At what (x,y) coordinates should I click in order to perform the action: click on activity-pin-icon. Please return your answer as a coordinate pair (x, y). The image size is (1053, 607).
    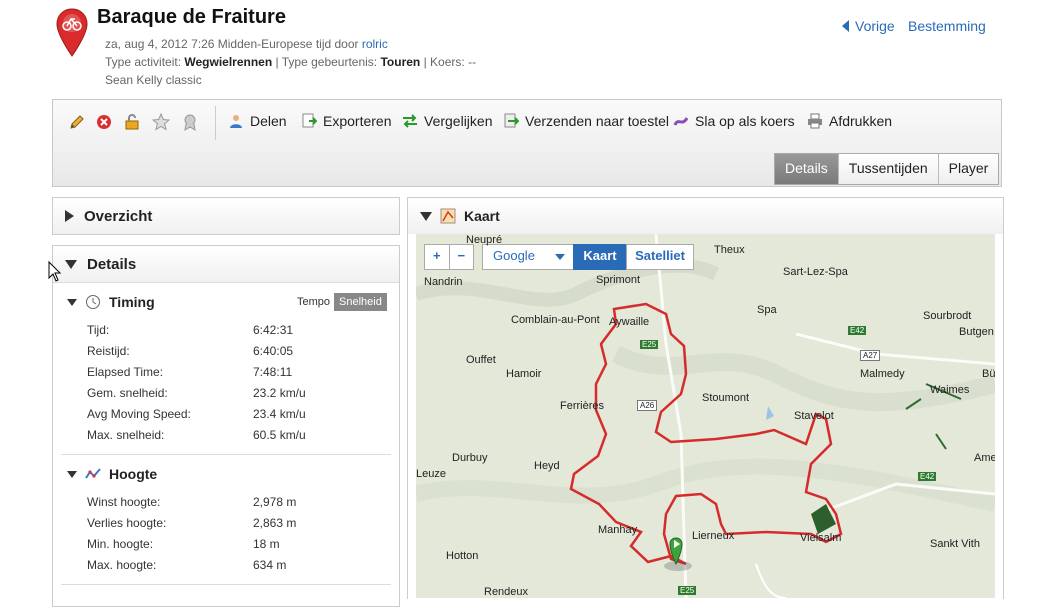
    Looking at the image, I should click on (72, 32).